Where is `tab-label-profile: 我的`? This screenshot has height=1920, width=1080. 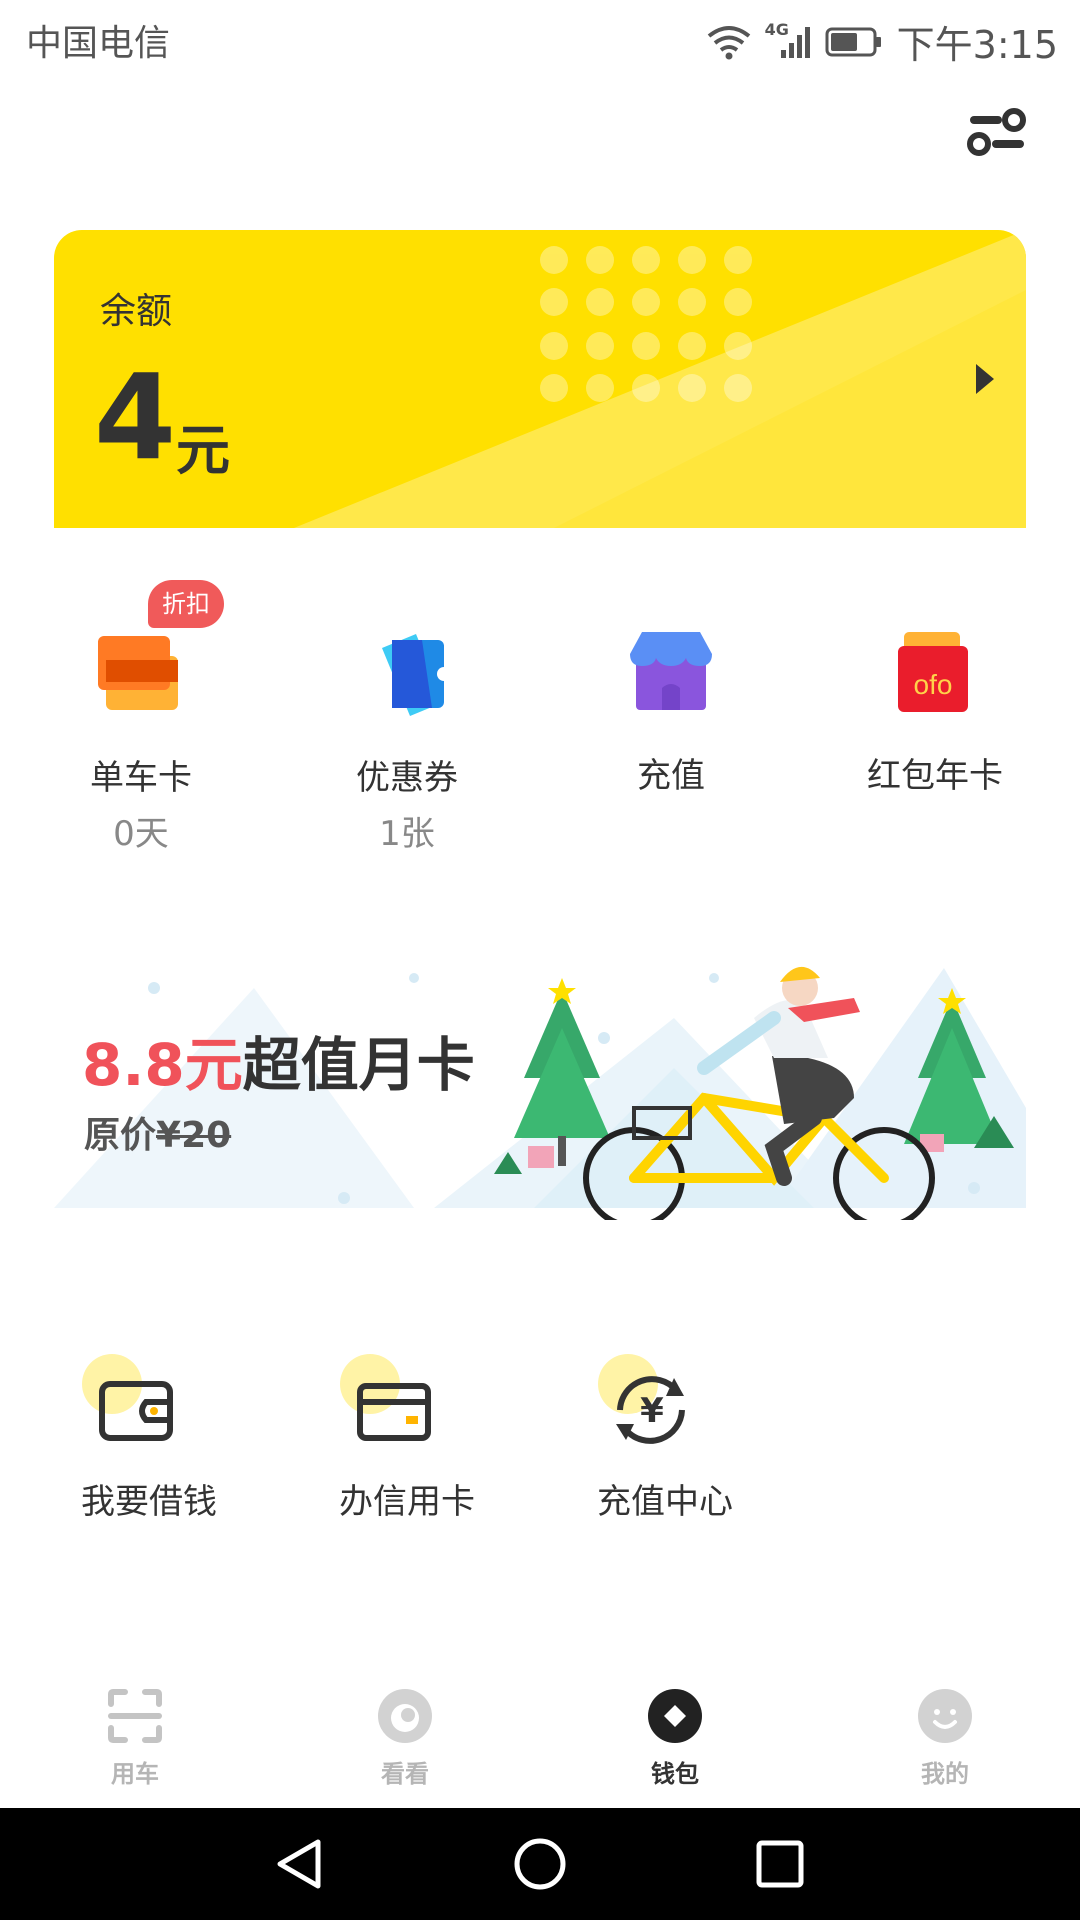 tab-label-profile: 我的 is located at coordinates (945, 1774).